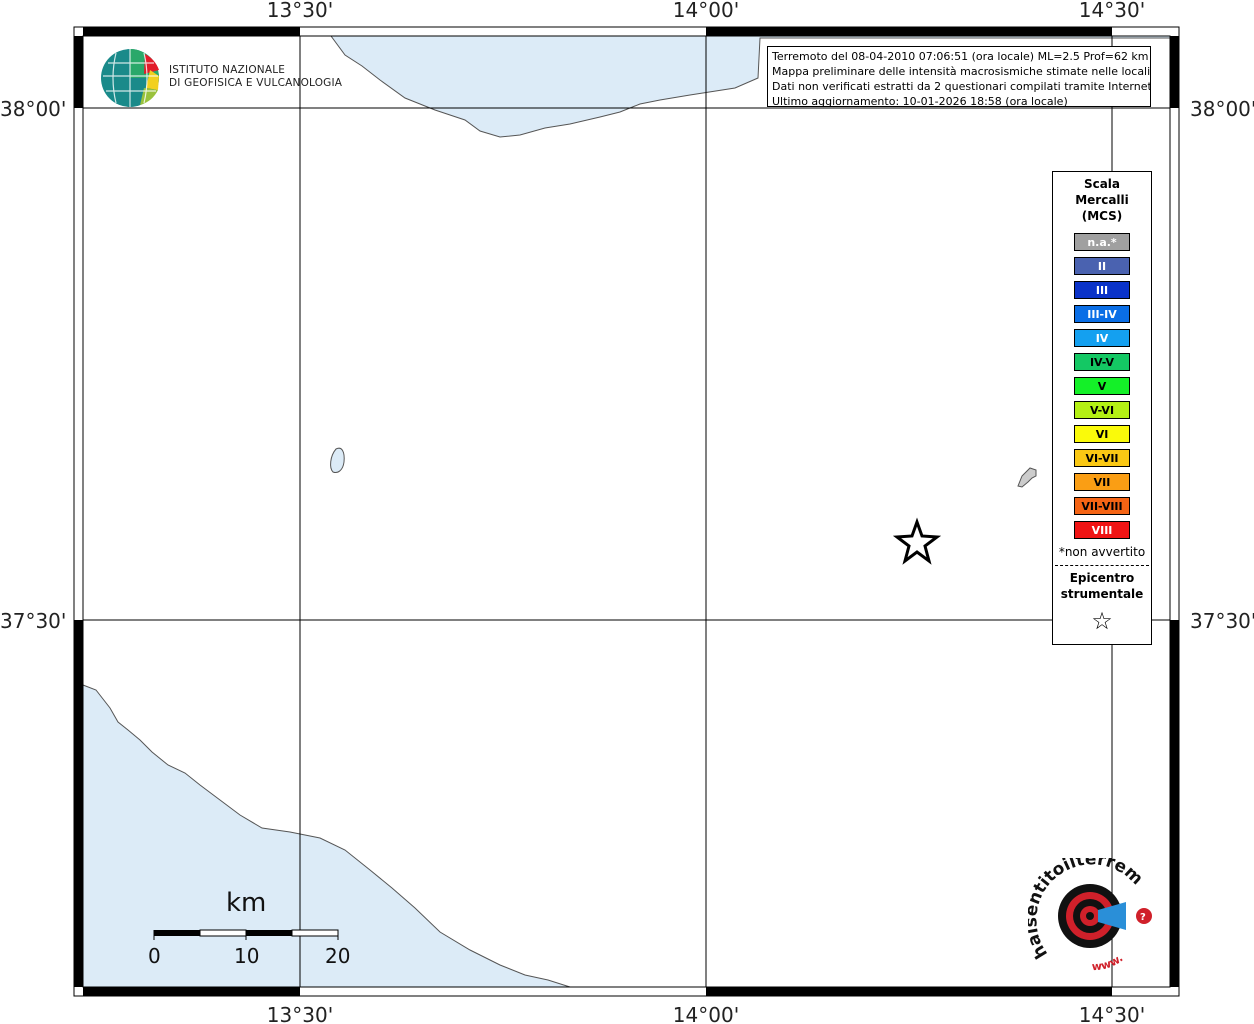 This screenshot has width=1254, height=1024. Describe the element at coordinates (1102, 586) in the screenshot. I see `legend-epicenter-label: Epicentro strumentale` at that location.